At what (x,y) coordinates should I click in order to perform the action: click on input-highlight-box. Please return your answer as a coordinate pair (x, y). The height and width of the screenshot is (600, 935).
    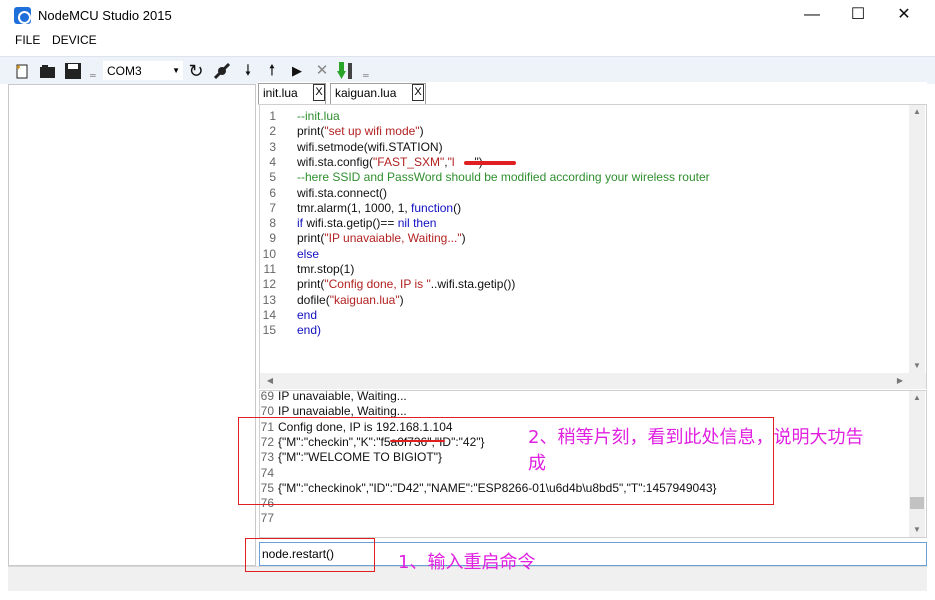
    Looking at the image, I should click on (310, 555).